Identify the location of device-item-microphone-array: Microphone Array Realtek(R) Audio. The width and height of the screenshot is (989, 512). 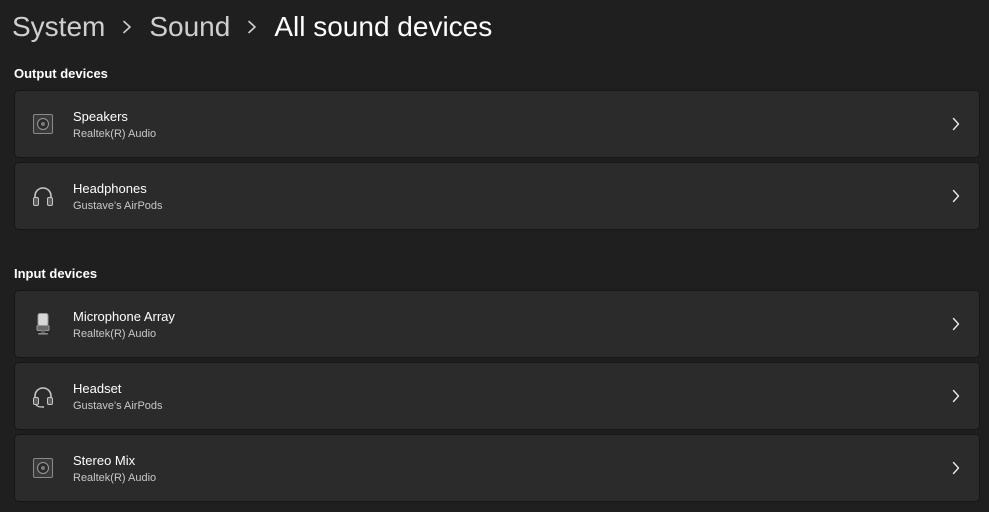
(497, 324).